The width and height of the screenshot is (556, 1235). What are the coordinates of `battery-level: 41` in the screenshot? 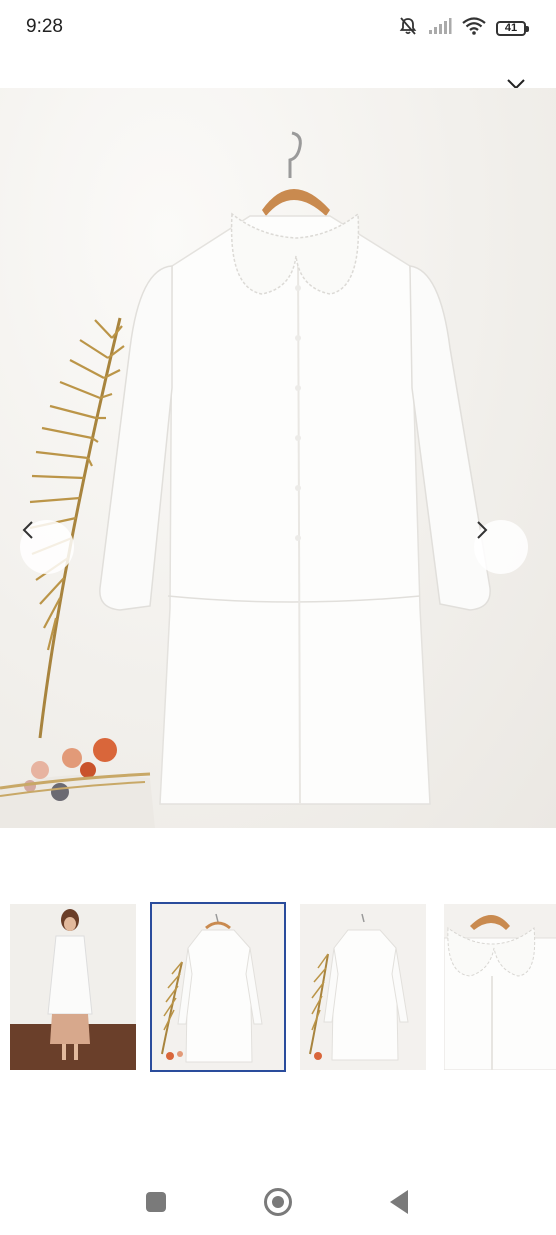 It's located at (511, 28).